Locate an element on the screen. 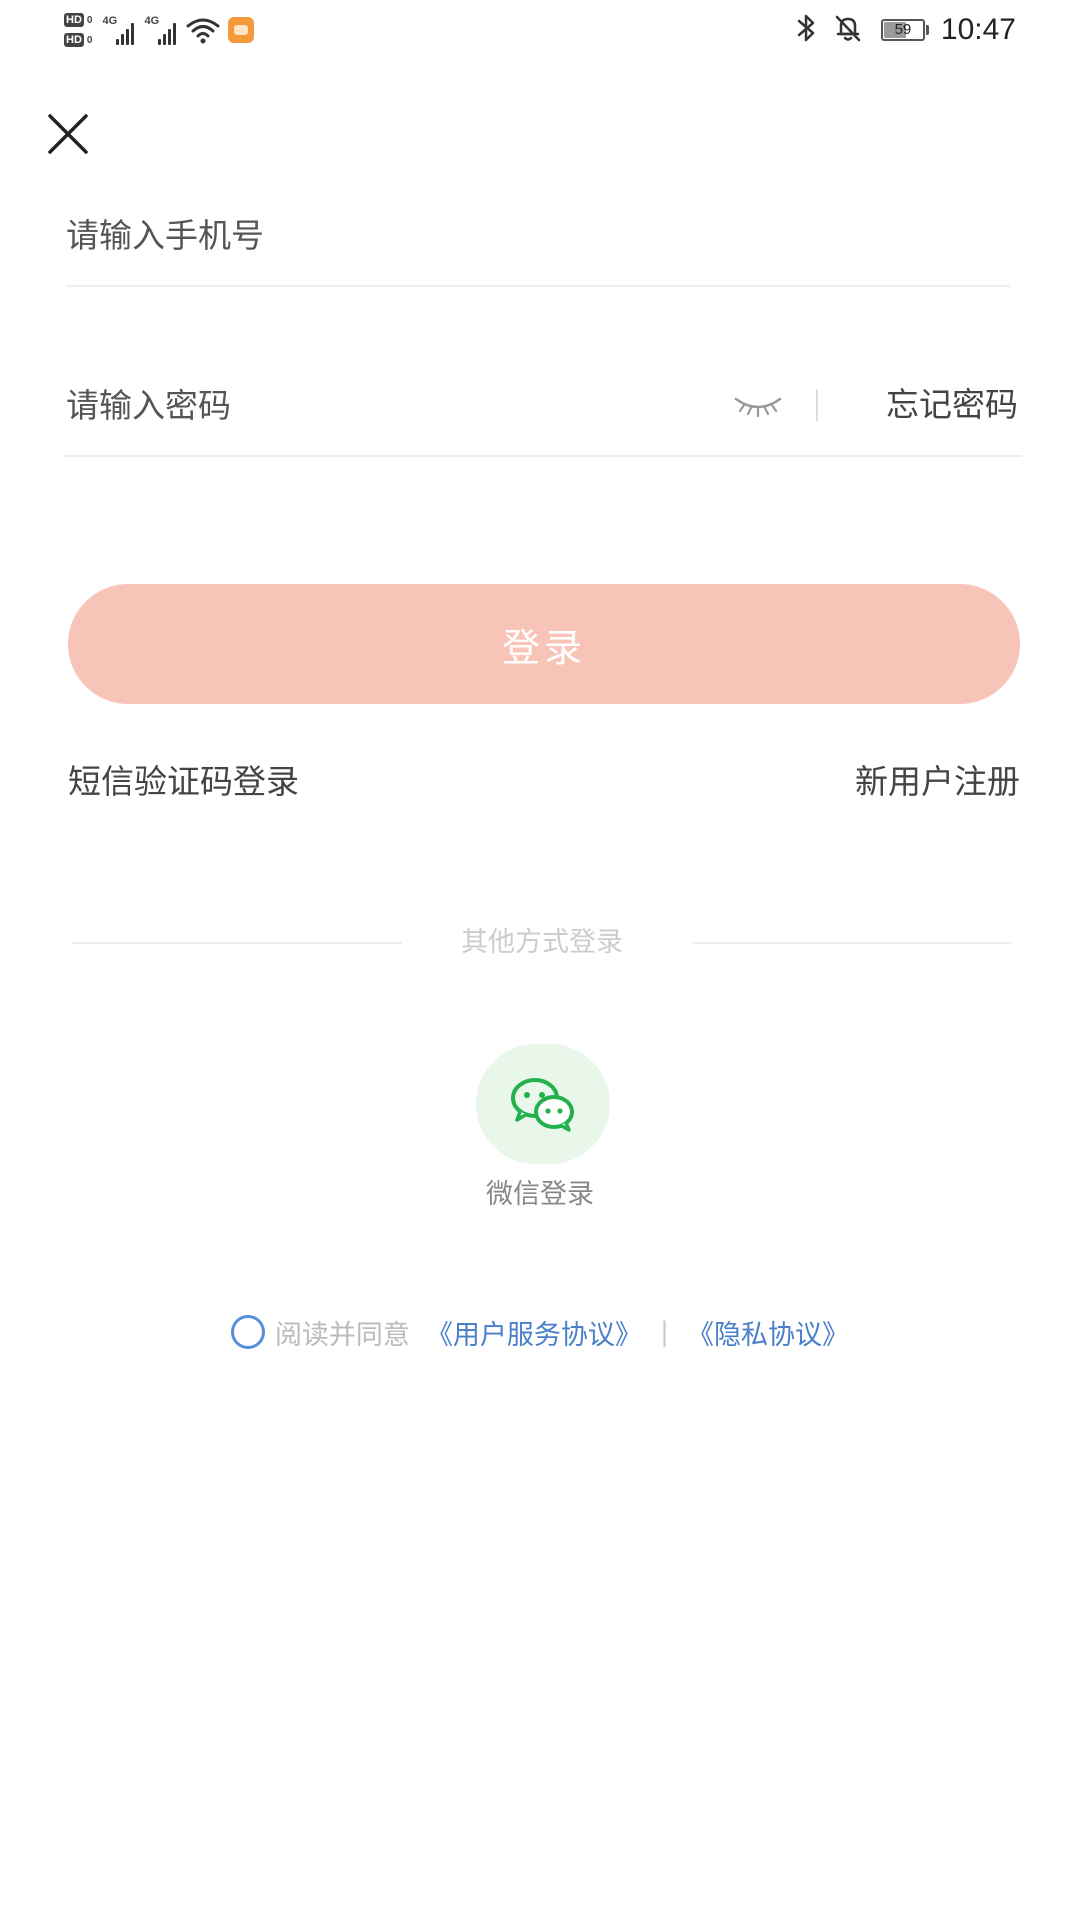 The width and height of the screenshot is (1080, 1920). password-field: 忘记密码 is located at coordinates (543, 411).